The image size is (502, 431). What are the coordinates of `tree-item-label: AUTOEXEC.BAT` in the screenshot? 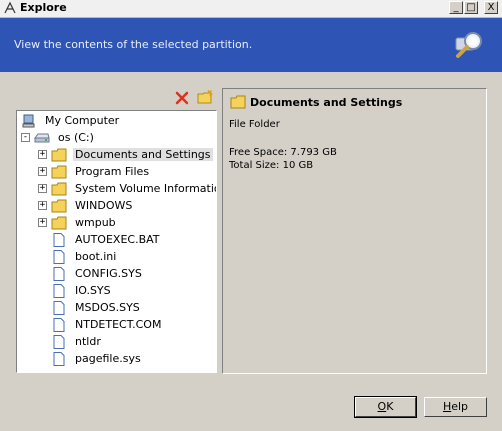 It's located at (117, 239).